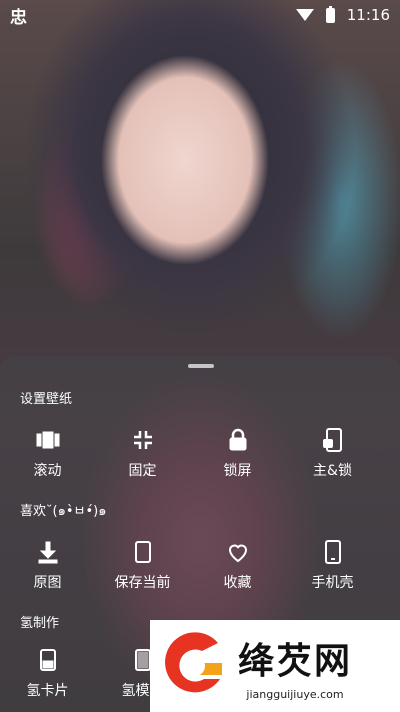 This screenshot has height=712, width=400. Describe the element at coordinates (195, 666) in the screenshot. I see `watermark-logo` at that location.